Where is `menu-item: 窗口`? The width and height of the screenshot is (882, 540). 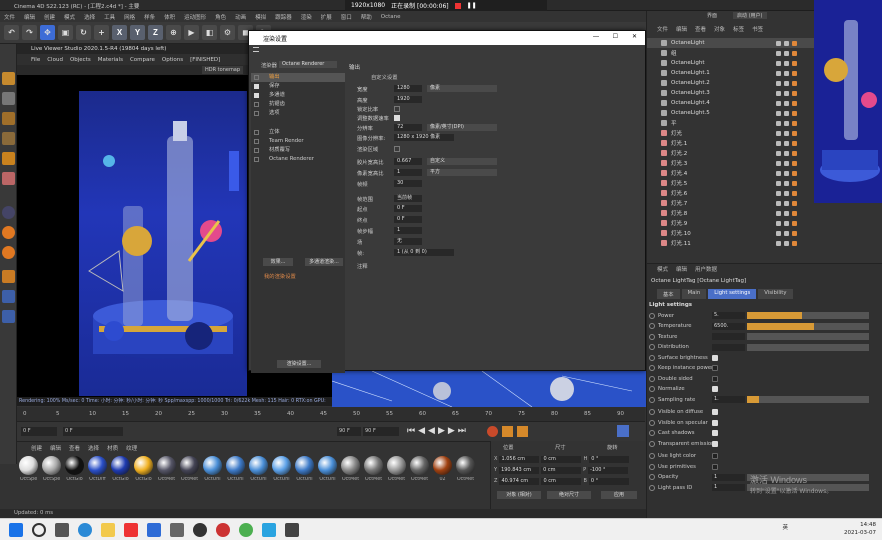
menu-item: 窗口 is located at coordinates (346, 17).